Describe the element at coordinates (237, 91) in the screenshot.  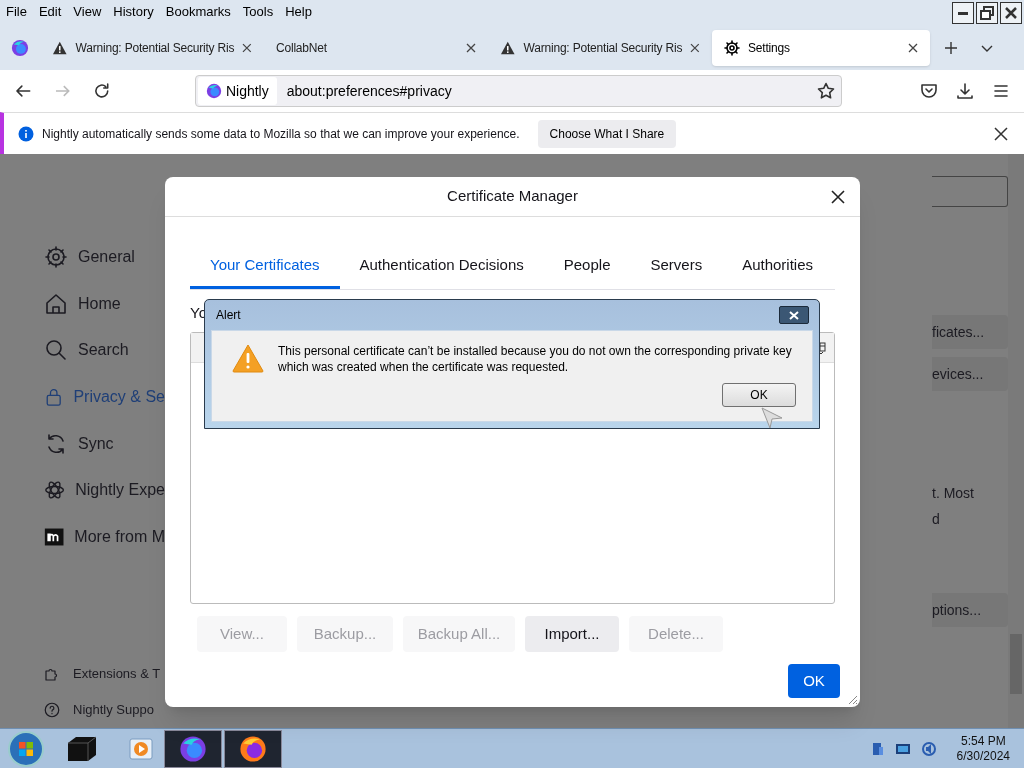
I see `identity-badge: Nightly` at that location.